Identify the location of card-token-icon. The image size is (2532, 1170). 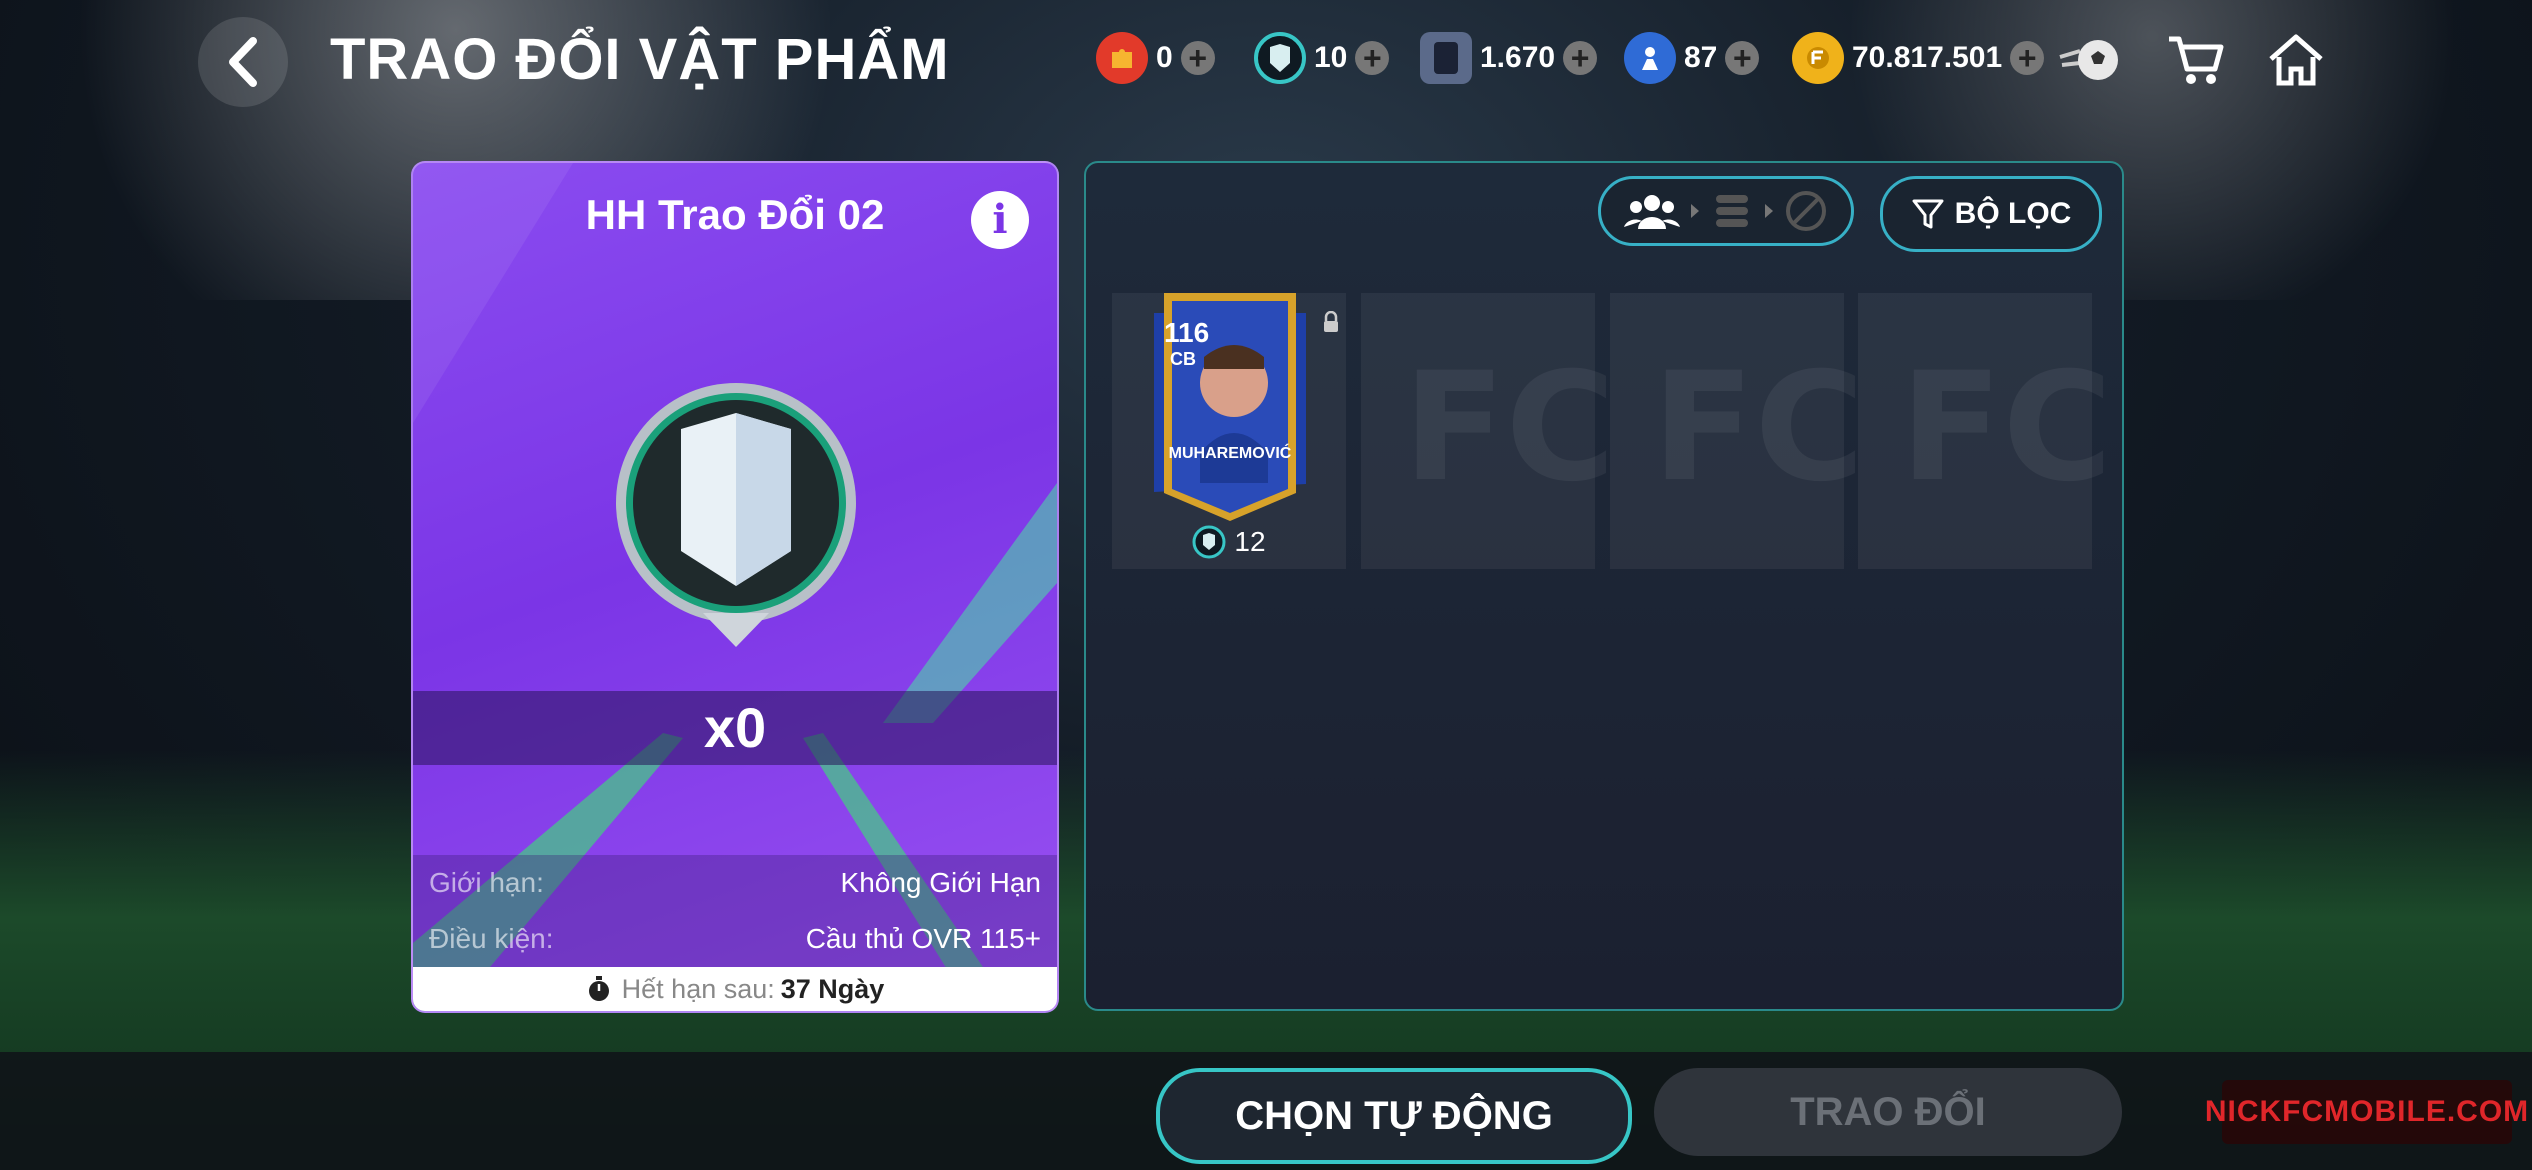
(1446, 58).